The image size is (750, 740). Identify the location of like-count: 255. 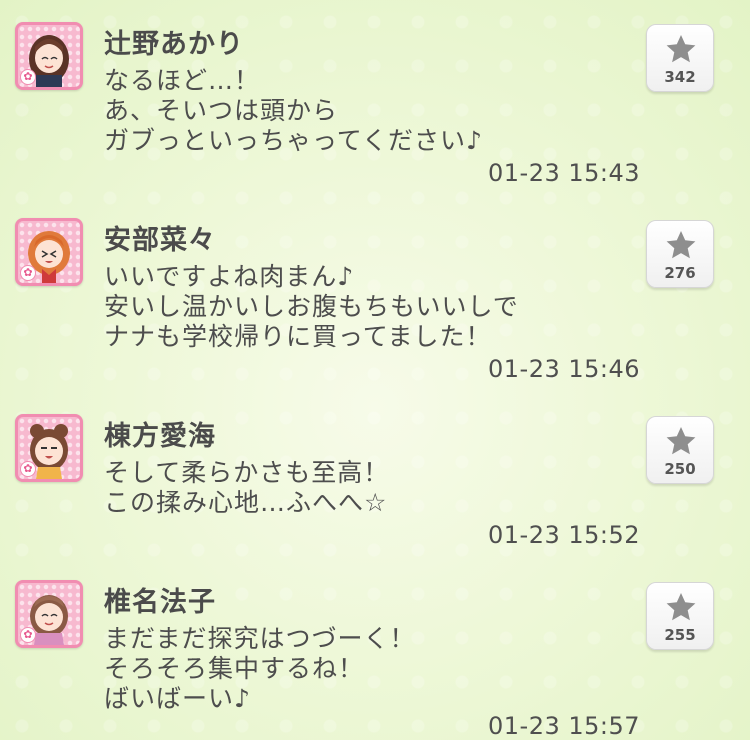
(680, 635).